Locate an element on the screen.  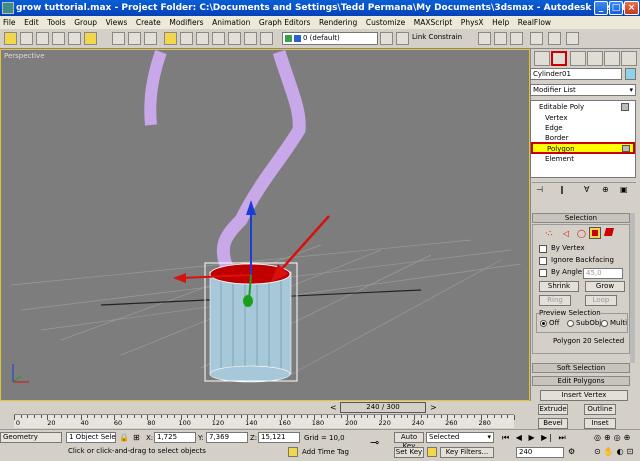
bind-space-warp-icon is located at coordinates (74, 38).